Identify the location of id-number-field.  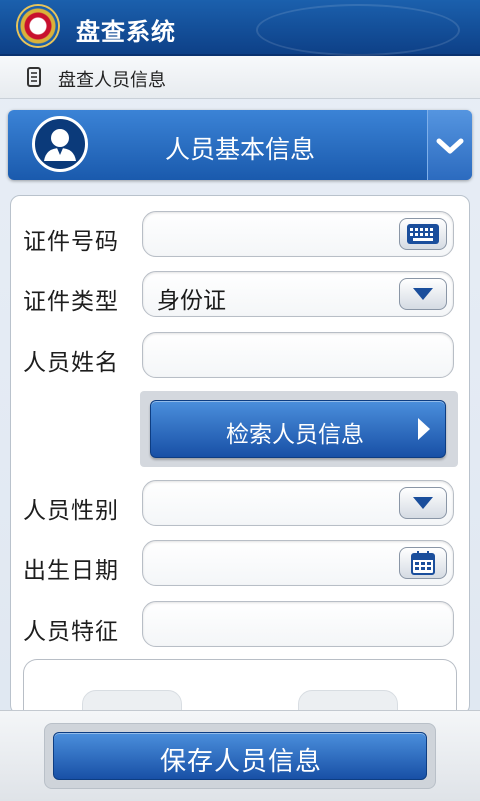
(298, 234).